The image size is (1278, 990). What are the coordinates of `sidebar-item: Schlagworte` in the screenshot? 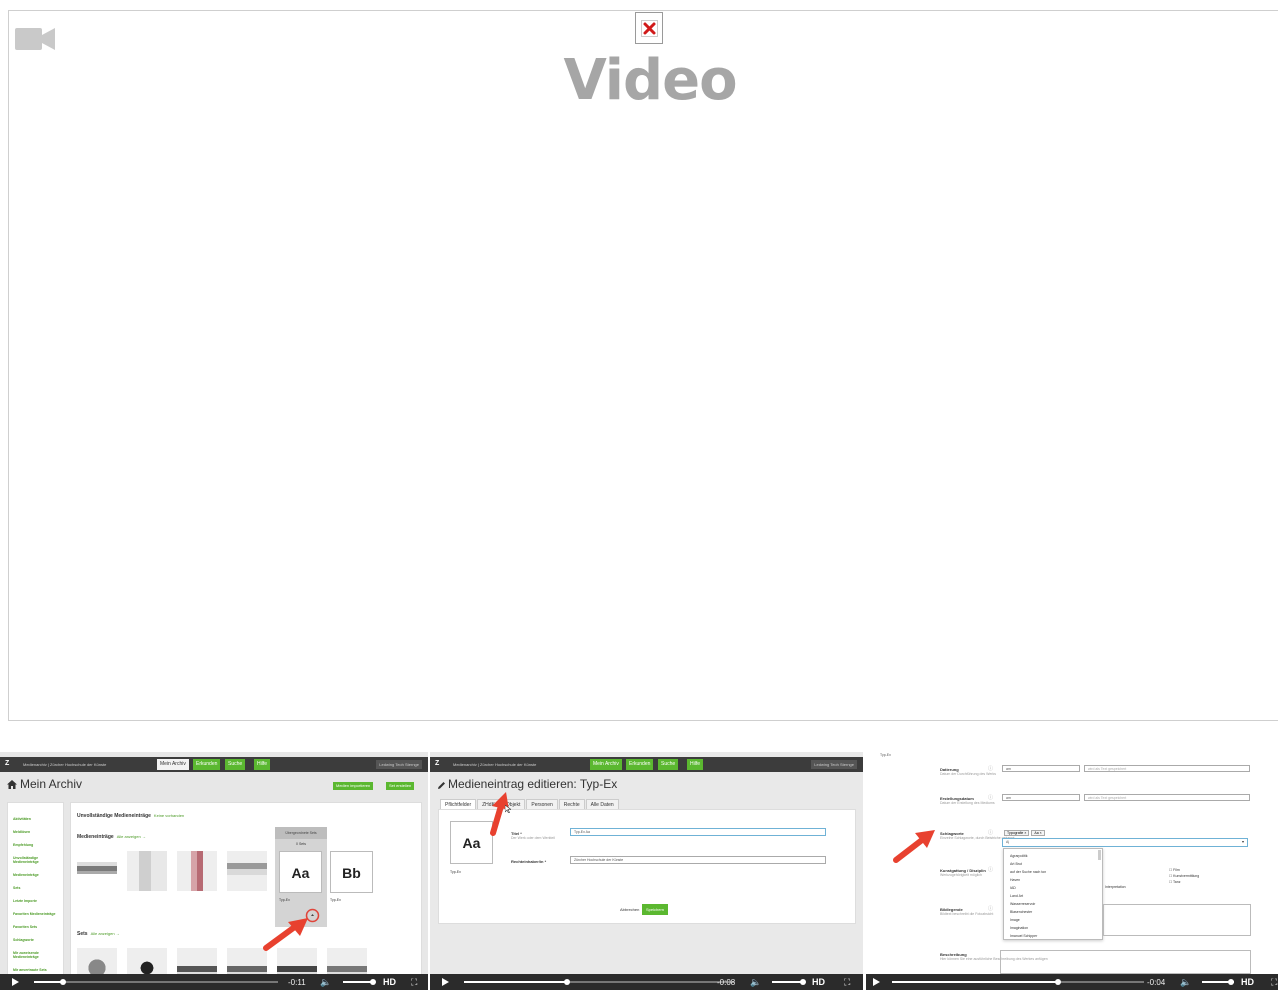 It's located at (36, 940).